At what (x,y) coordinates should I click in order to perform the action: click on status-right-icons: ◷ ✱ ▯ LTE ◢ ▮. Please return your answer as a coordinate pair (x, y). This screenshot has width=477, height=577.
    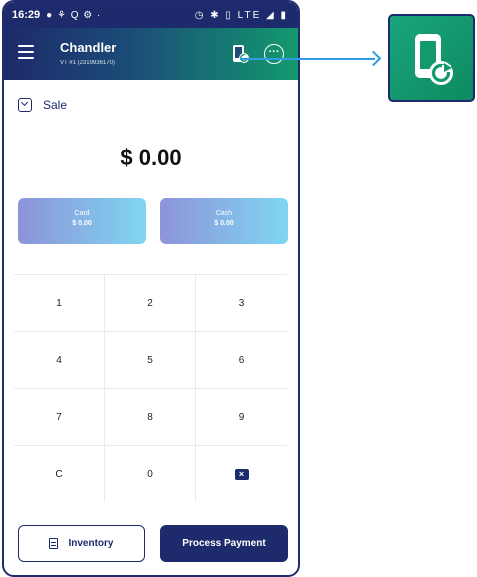
    Looking at the image, I should click on (241, 15).